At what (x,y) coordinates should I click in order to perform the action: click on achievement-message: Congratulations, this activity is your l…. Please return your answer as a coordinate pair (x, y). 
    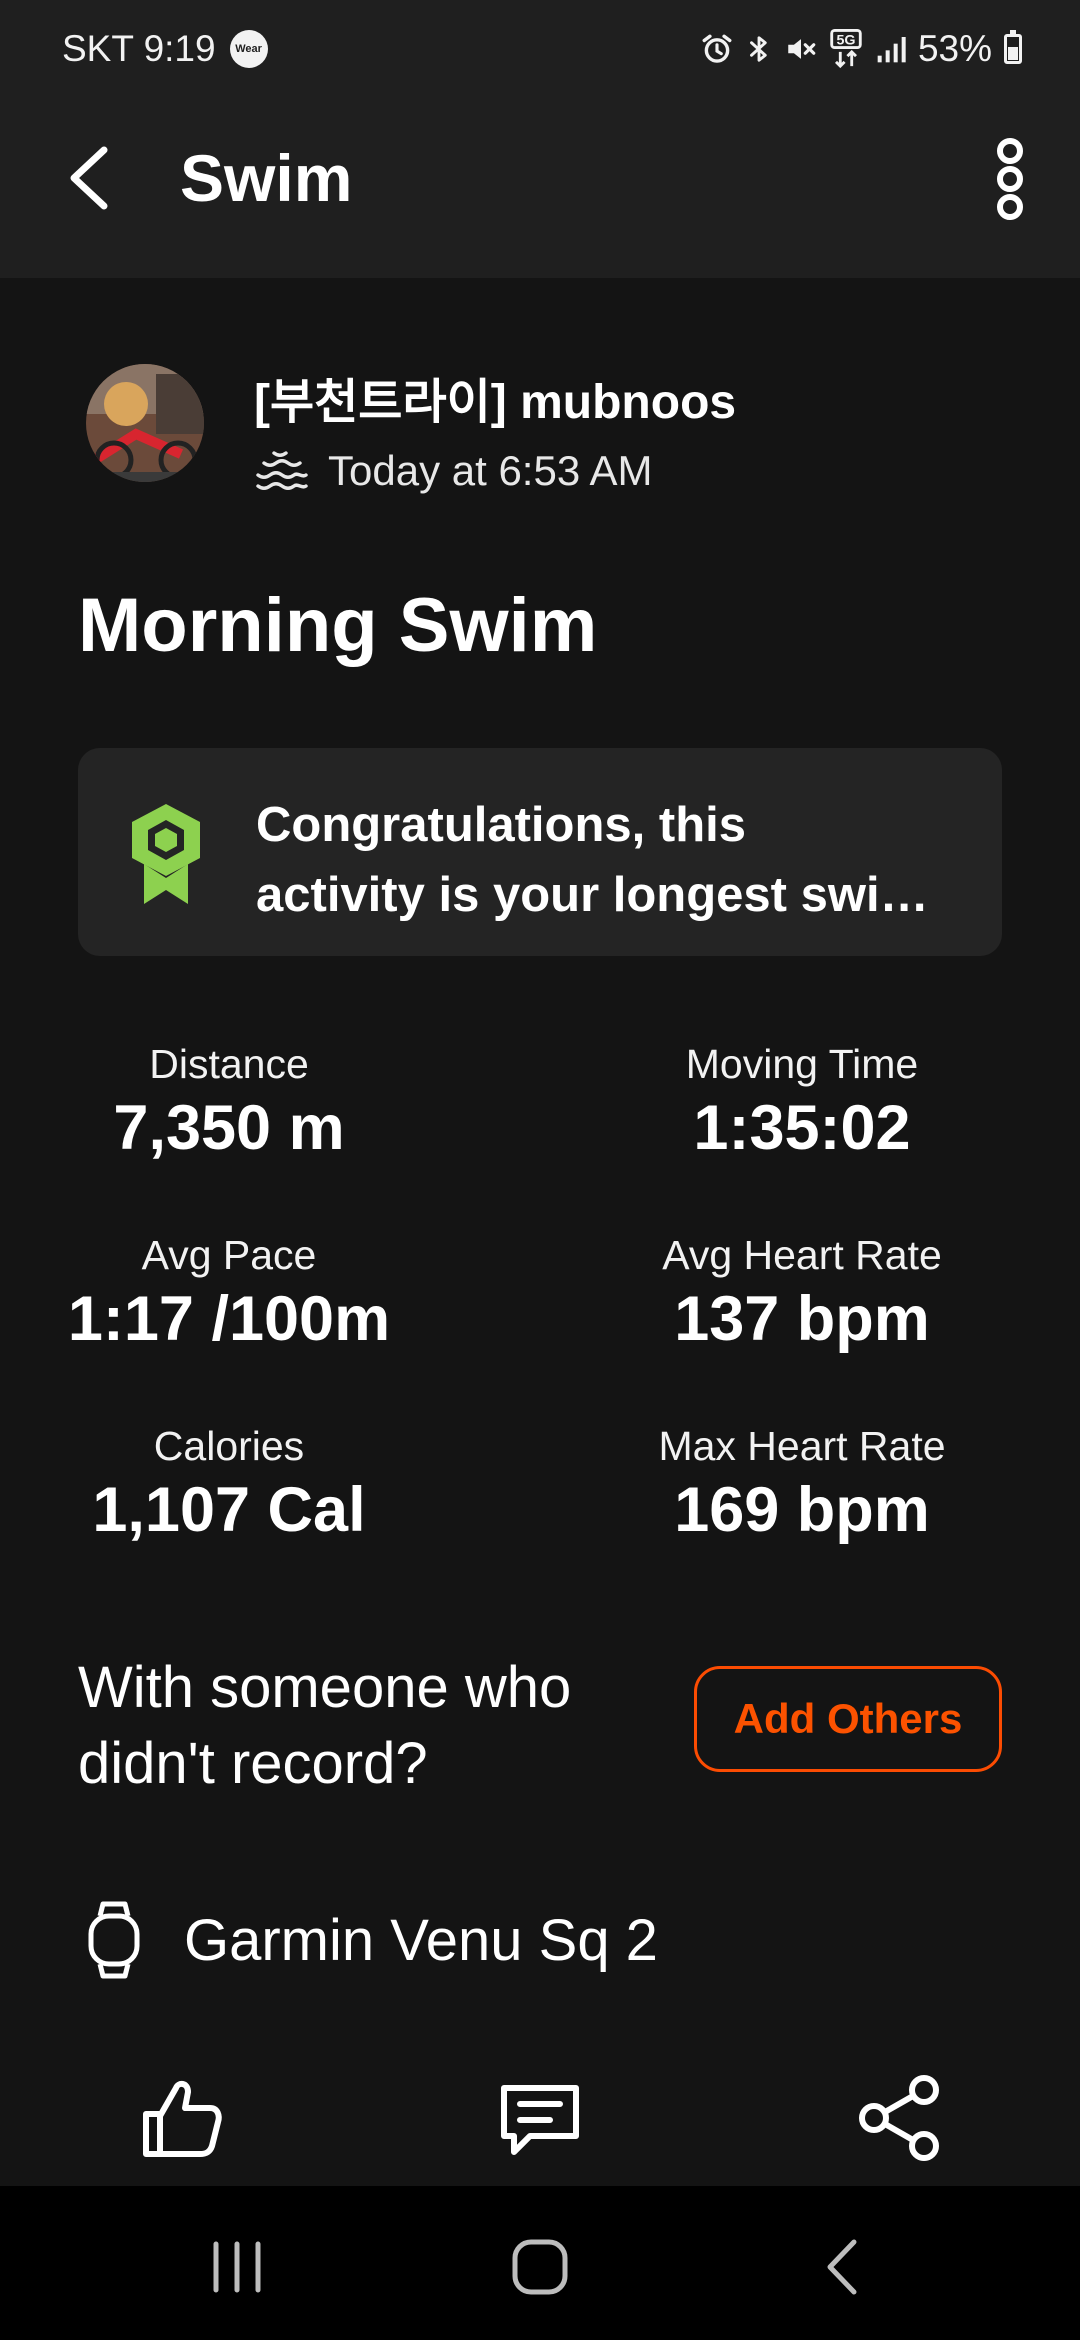
    Looking at the image, I should click on (616, 860).